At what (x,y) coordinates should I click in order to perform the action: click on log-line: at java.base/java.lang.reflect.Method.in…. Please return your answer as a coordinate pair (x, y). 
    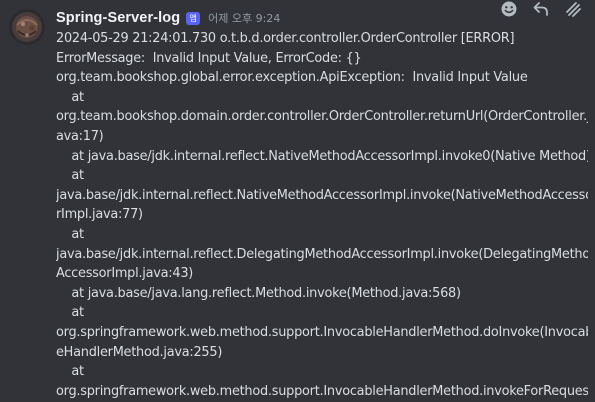
    Looking at the image, I should click on (258, 293).